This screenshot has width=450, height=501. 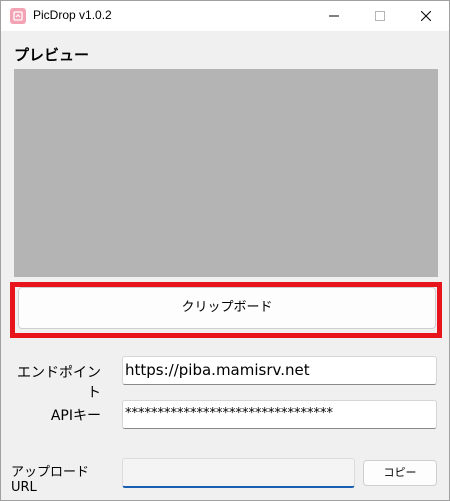 What do you see at coordinates (52, 55) in the screenshot?
I see `preview-label: プレビュー` at bounding box center [52, 55].